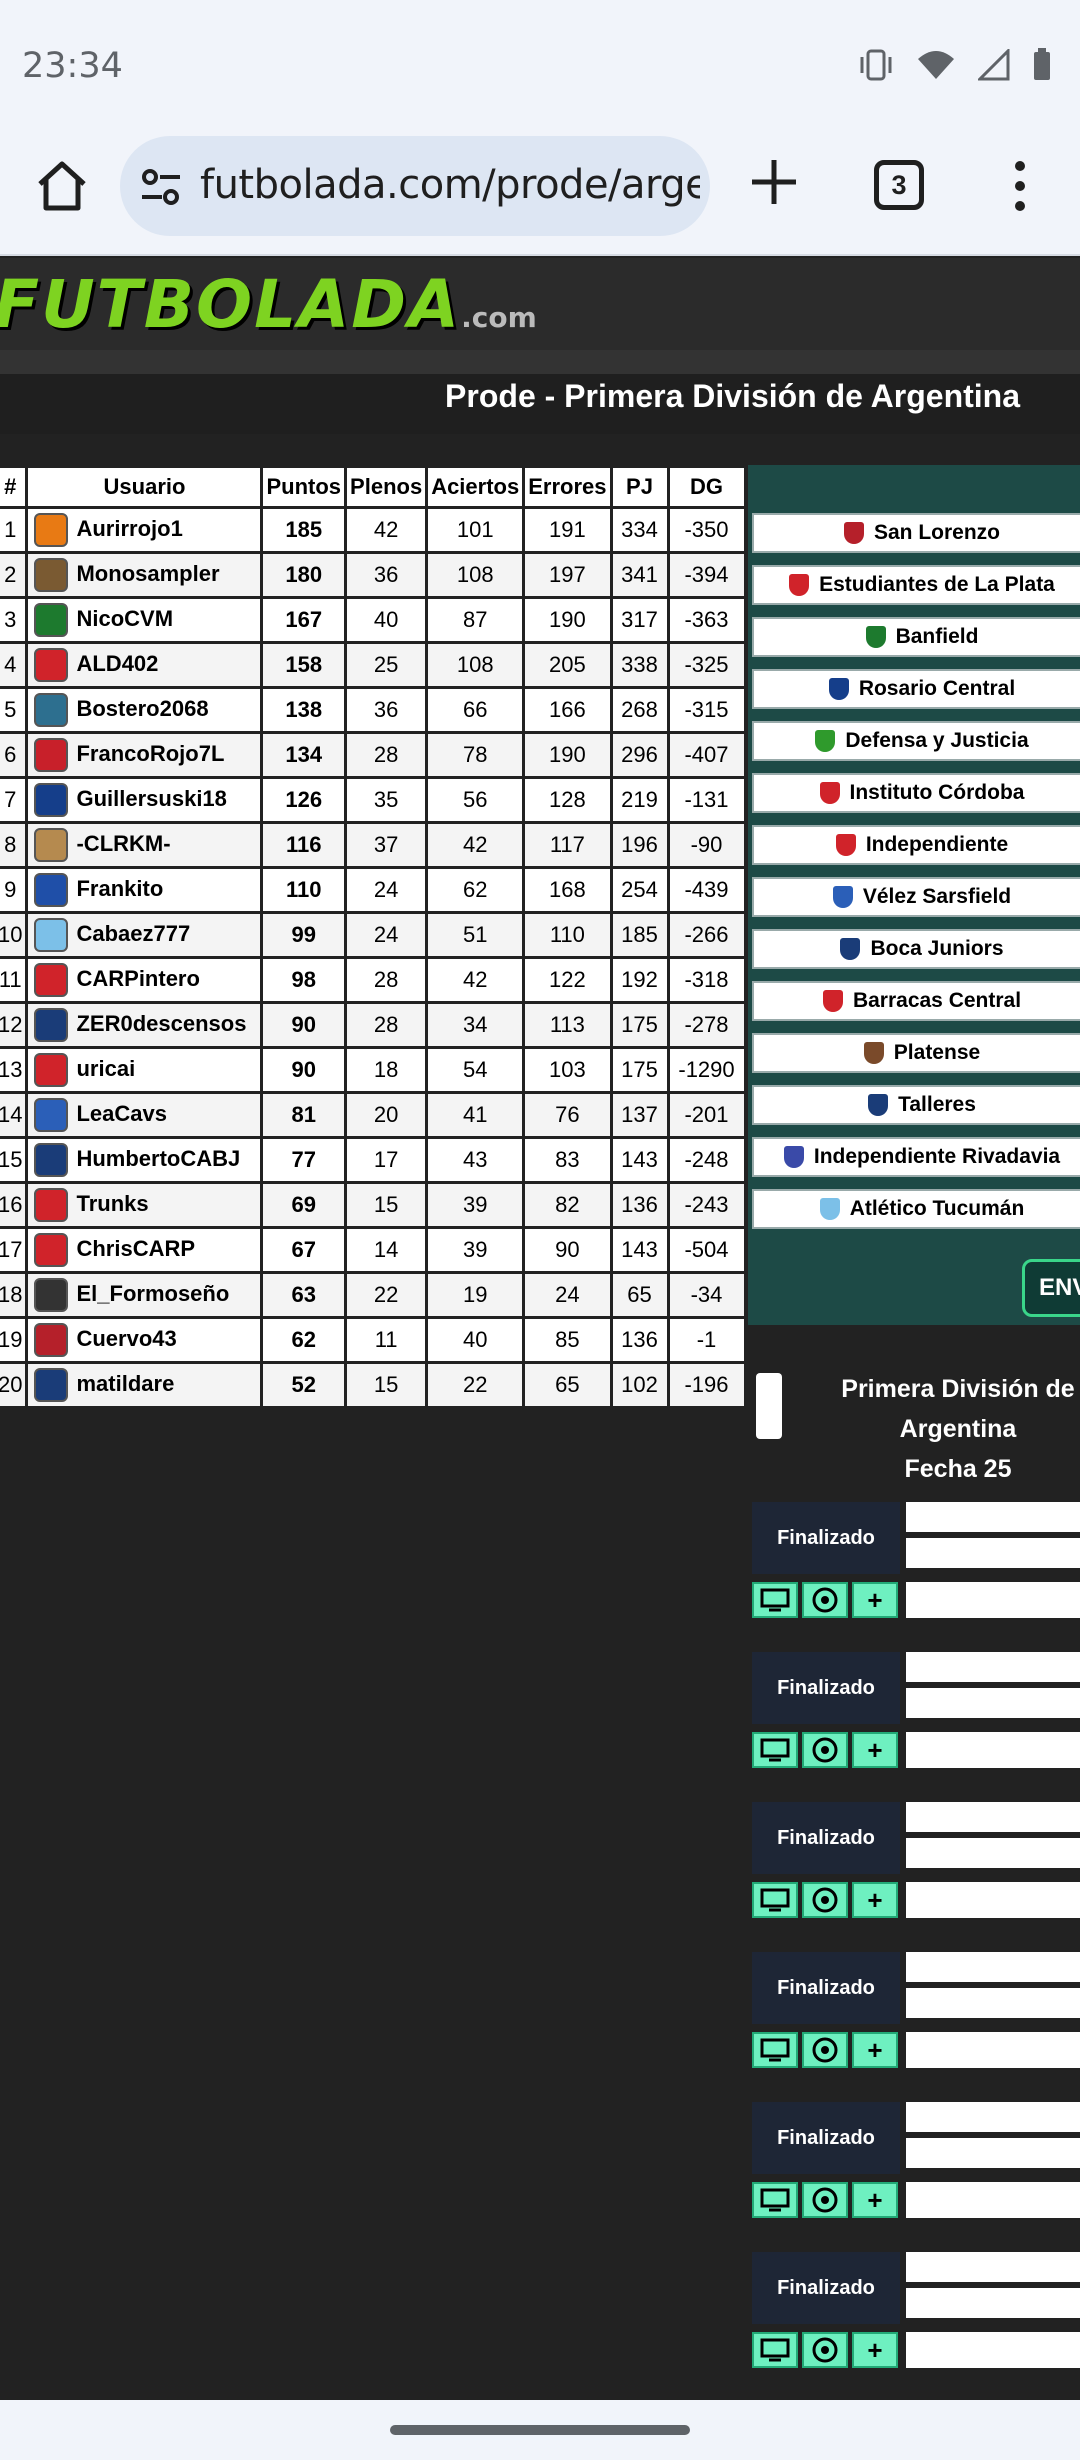 The width and height of the screenshot is (1080, 2460). Describe the element at coordinates (916, 949) in the screenshot. I see `team-pick-row: Boca Juniors` at that location.